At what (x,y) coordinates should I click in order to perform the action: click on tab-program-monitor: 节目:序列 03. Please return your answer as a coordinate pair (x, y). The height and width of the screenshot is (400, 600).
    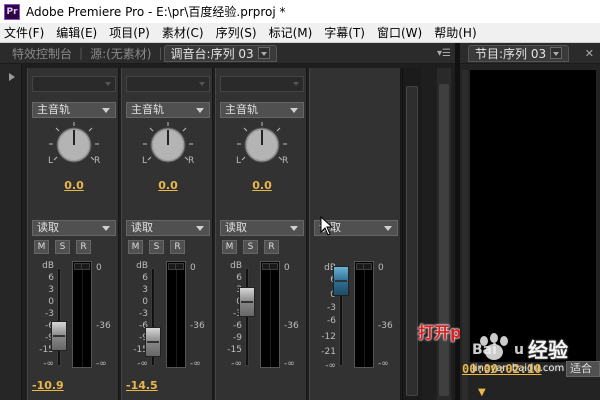
    Looking at the image, I should click on (519, 53).